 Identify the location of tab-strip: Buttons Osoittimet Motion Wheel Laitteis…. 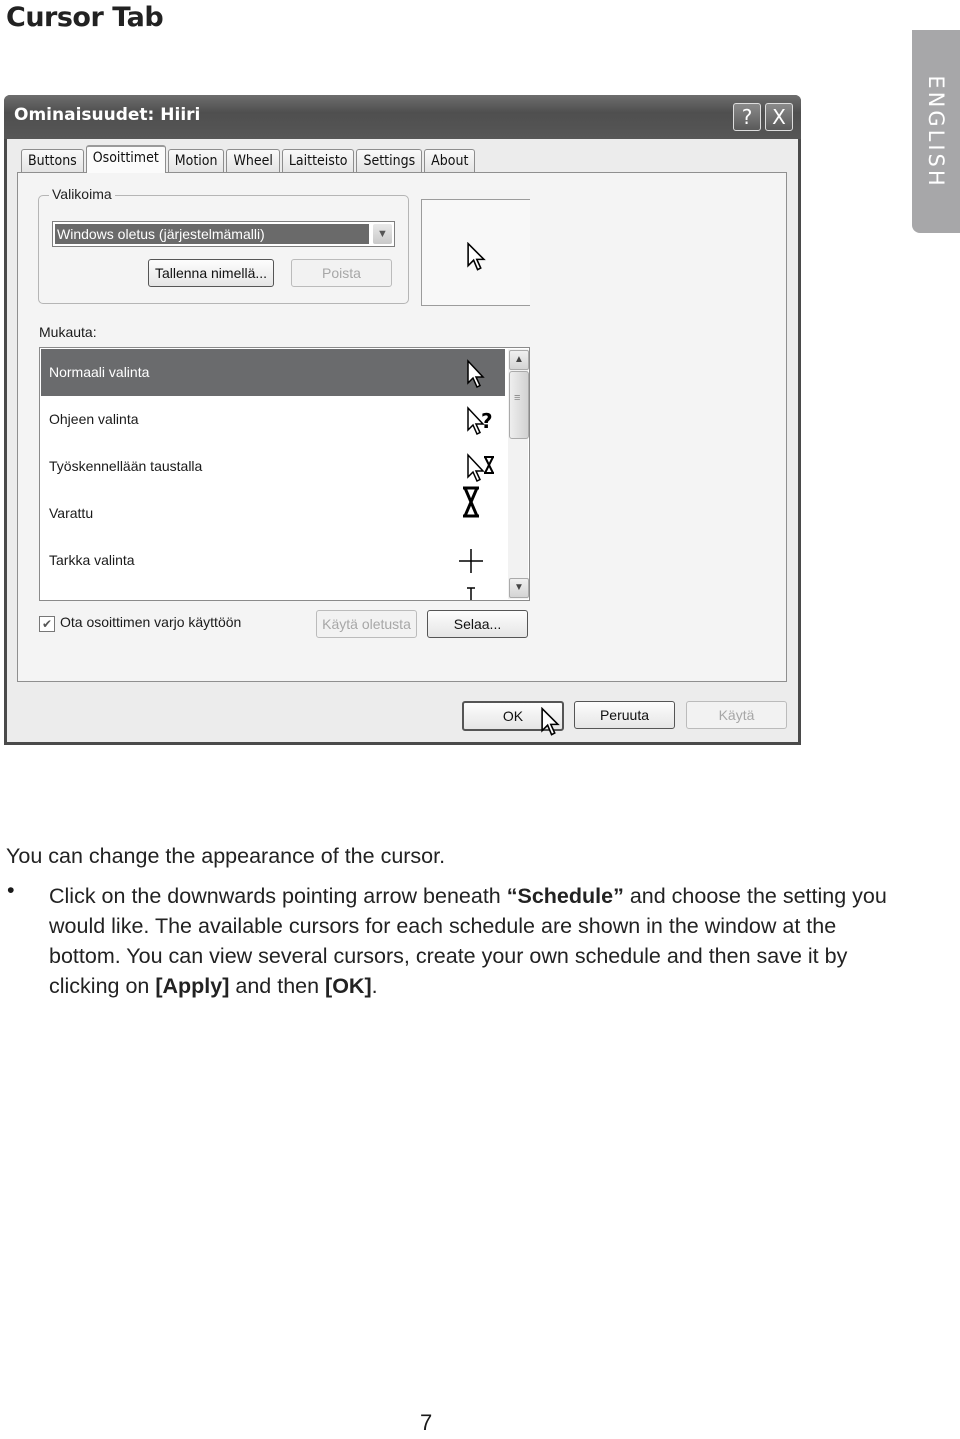
(249, 159).